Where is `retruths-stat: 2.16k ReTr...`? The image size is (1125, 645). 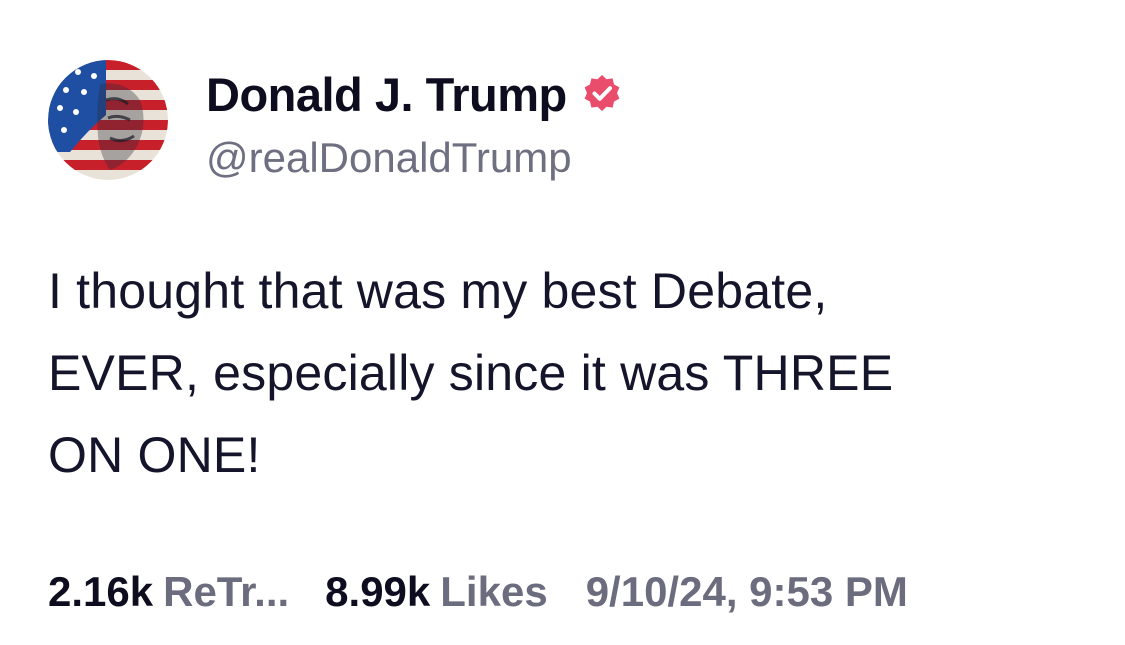 retruths-stat: 2.16k ReTr... is located at coordinates (168, 592).